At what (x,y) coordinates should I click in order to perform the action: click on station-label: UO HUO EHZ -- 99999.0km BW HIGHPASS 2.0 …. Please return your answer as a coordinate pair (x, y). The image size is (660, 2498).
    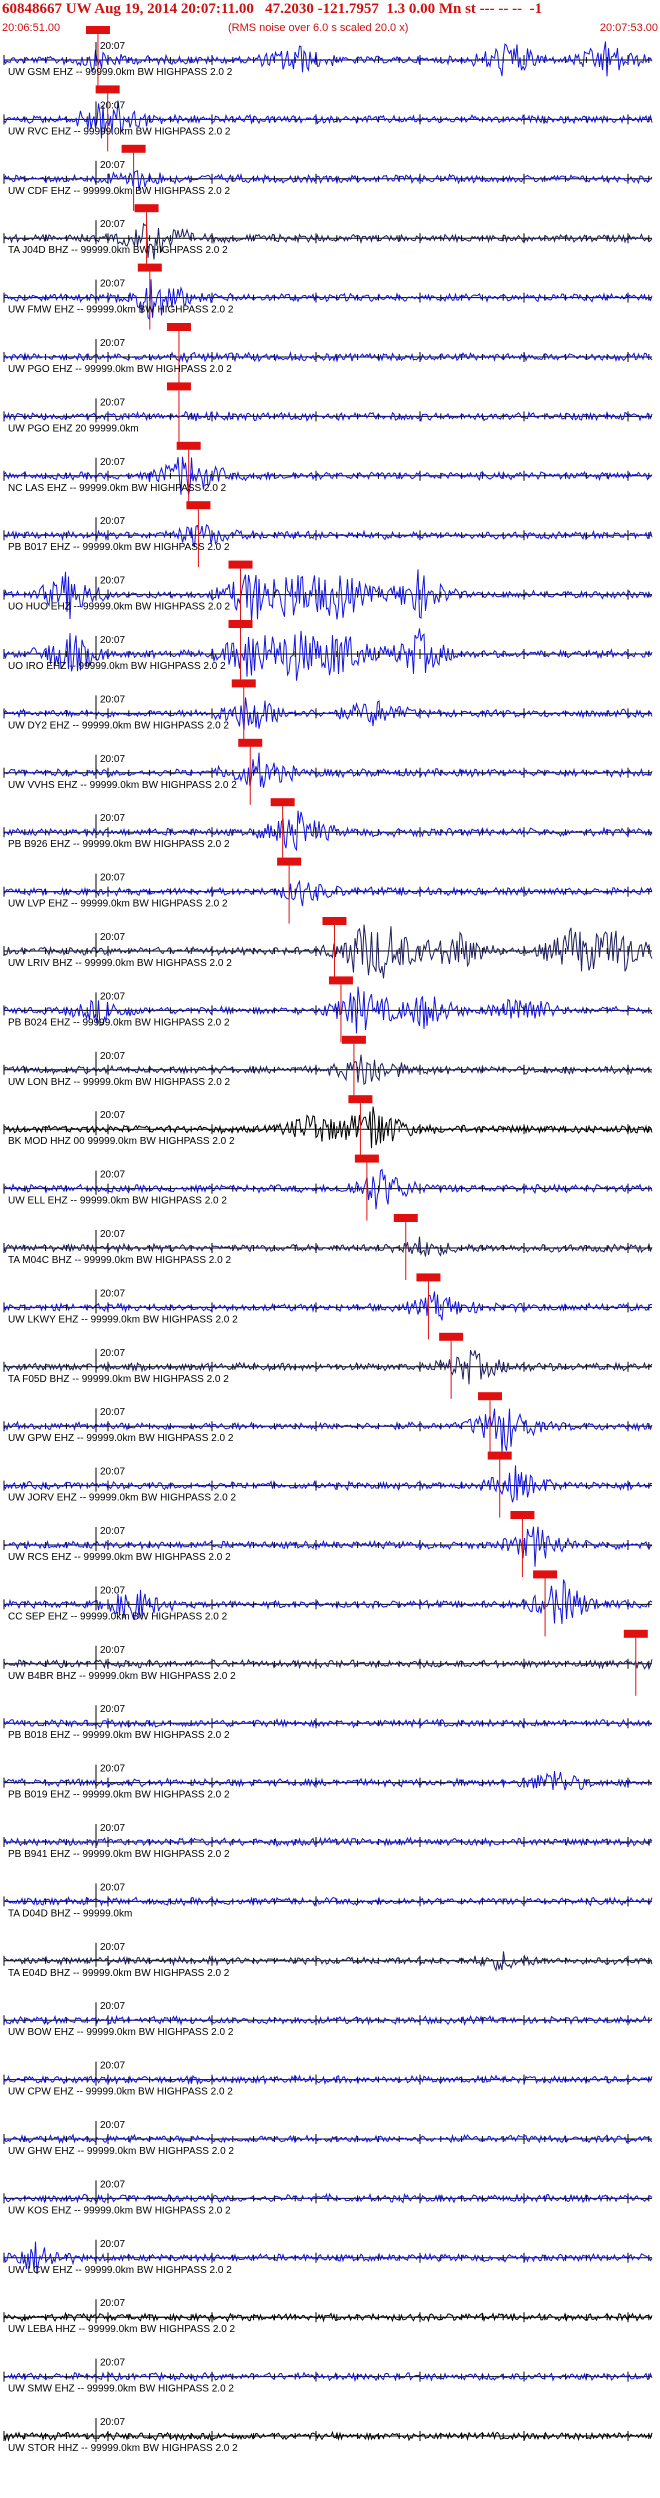
    Looking at the image, I should click on (119, 607).